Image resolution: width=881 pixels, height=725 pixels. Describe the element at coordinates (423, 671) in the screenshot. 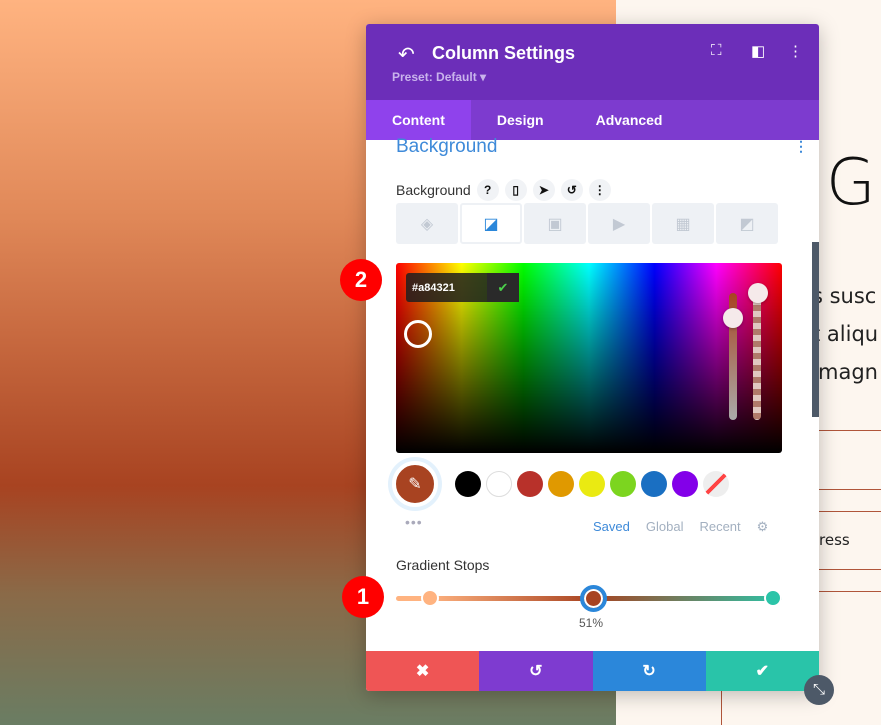

I see `cancel-button: ✖` at that location.